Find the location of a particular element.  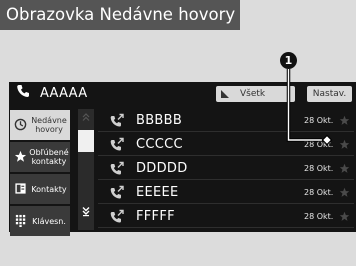

callout-leader is located at coordinates (309, 107).